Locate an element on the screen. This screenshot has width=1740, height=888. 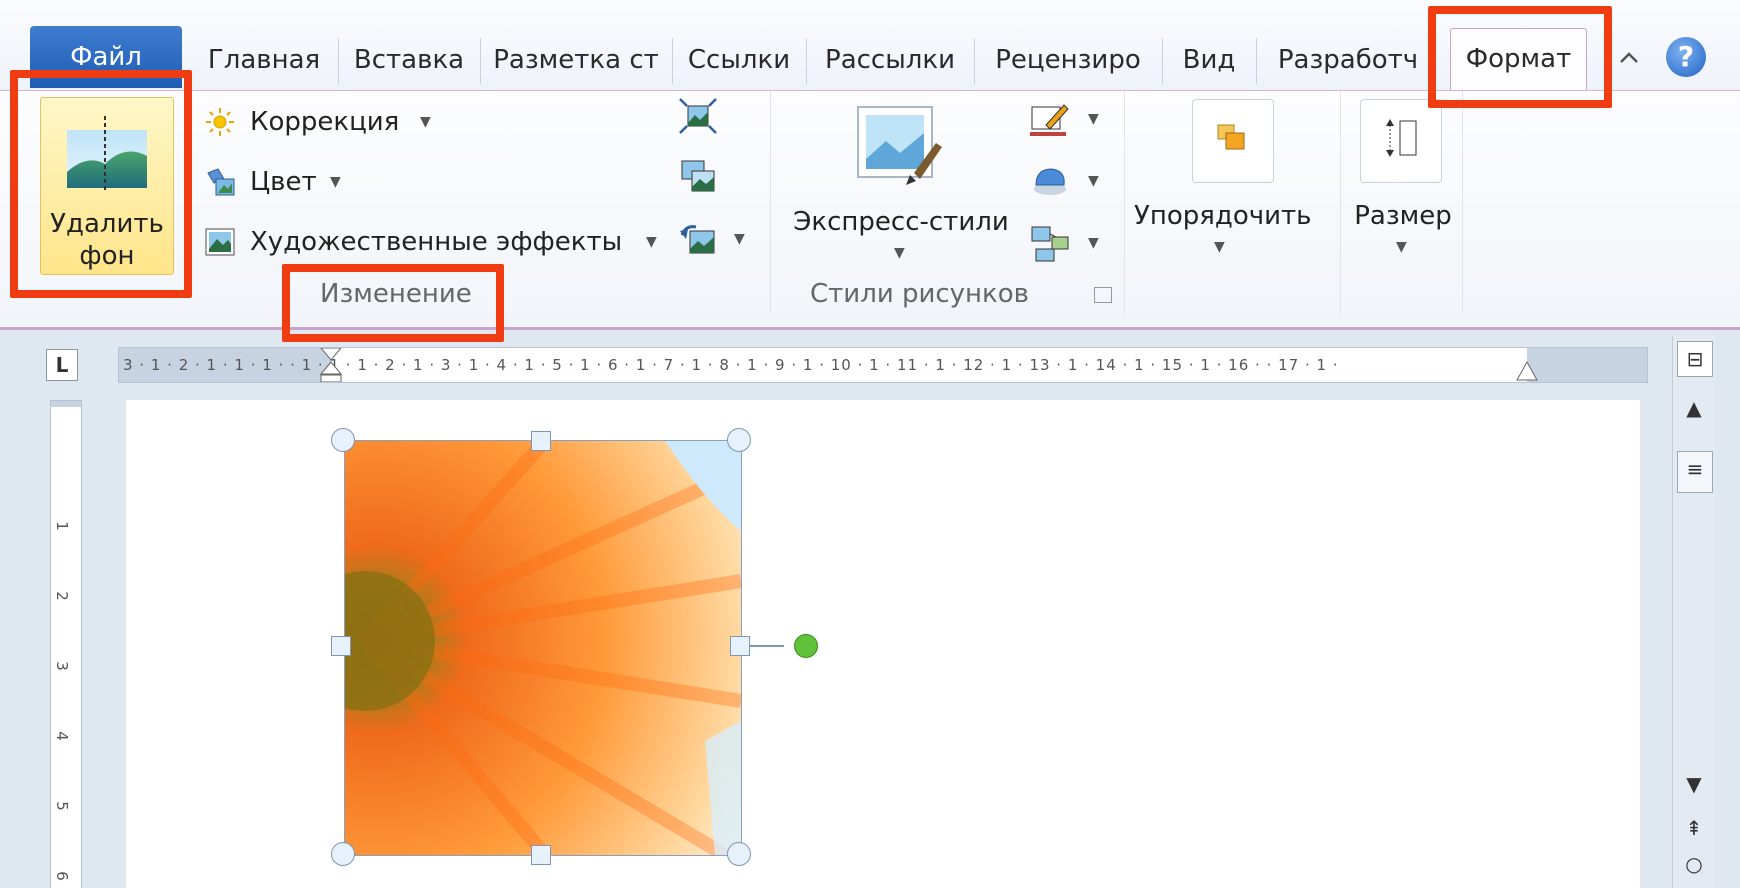
picture-border-icon is located at coordinates (1049, 120).